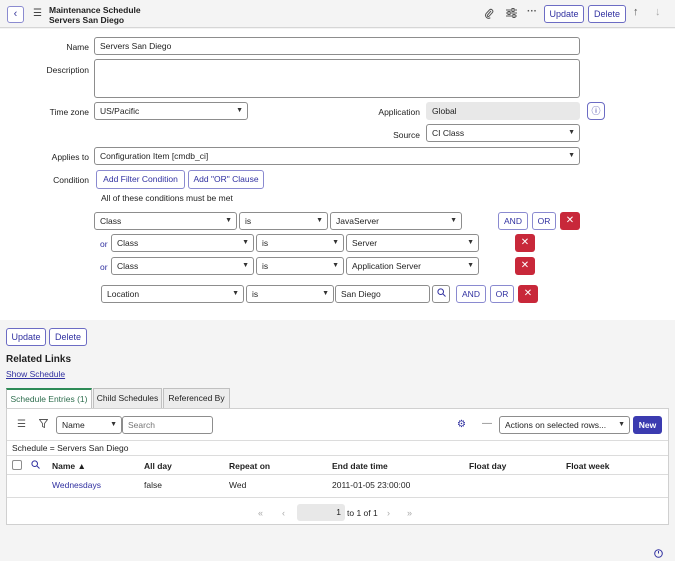 The height and width of the screenshot is (561, 675). Describe the element at coordinates (68, 337) in the screenshot. I see `bottom-delete-button: Delete` at that location.